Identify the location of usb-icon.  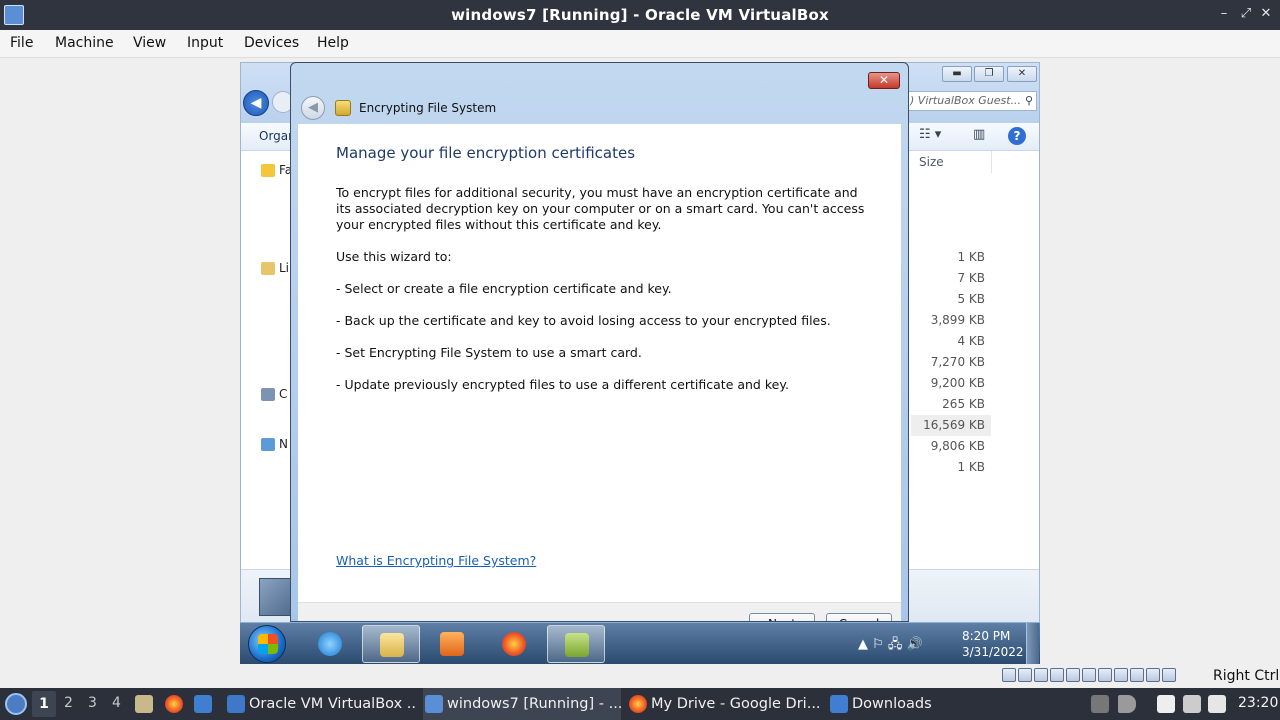
(1073, 675).